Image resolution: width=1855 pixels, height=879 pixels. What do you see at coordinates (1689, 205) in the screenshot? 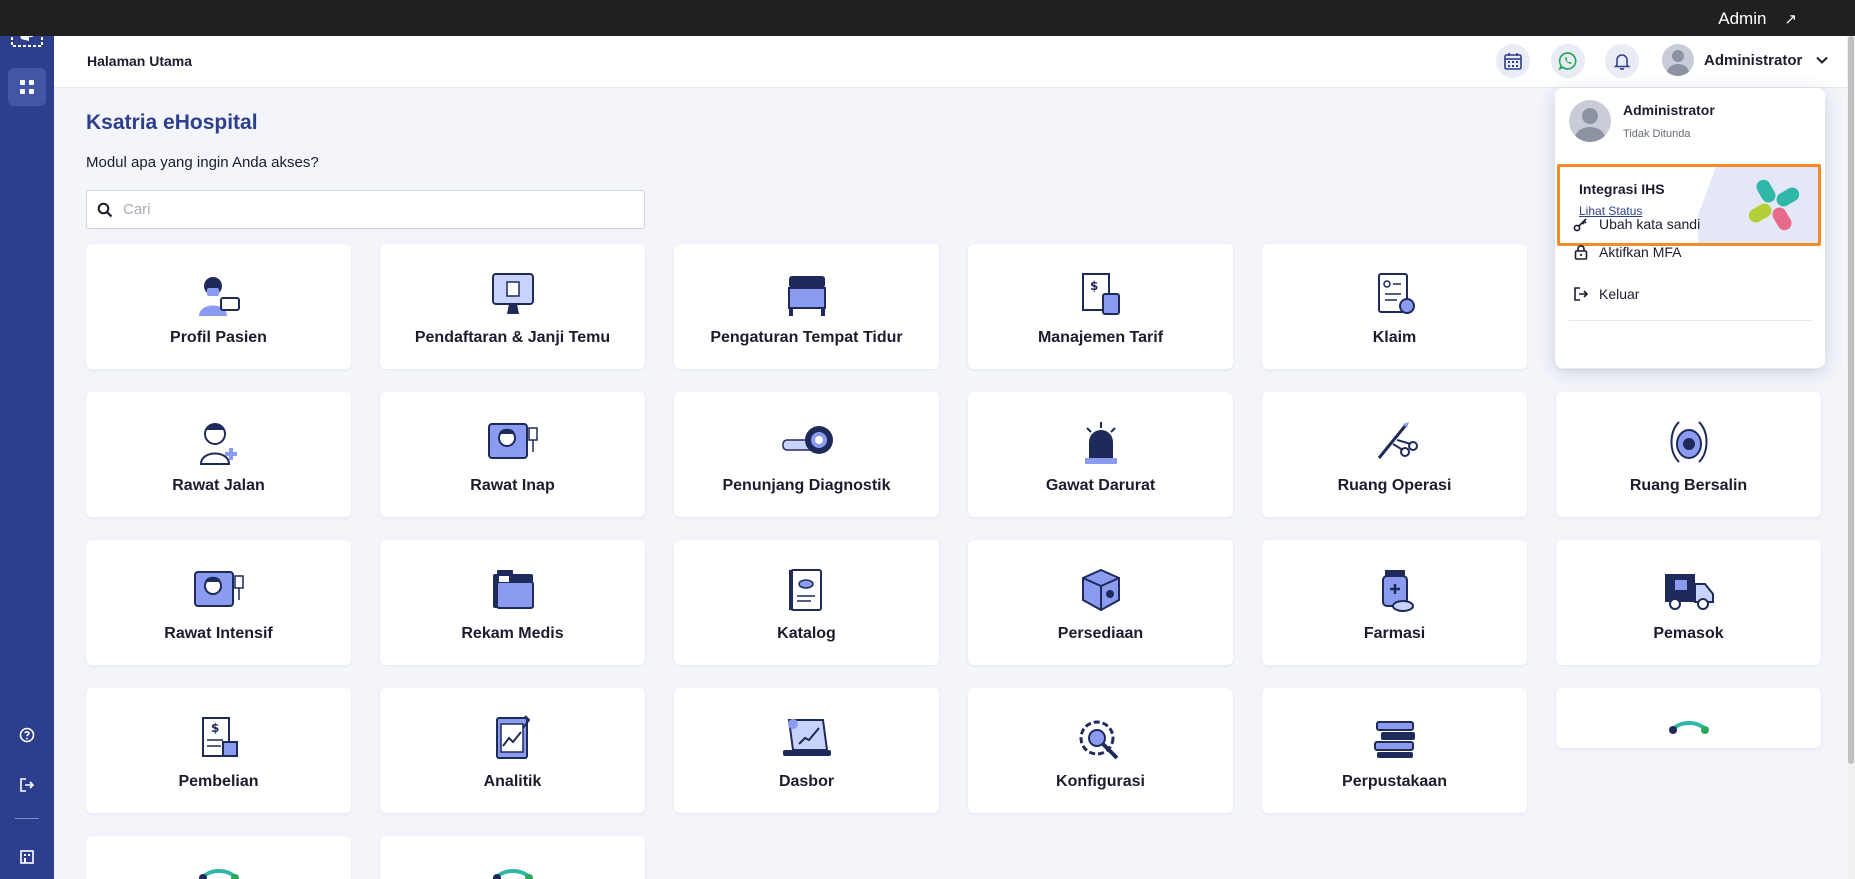
I see `ihs-integration-card: Integrasi IHS Lihat Status` at bounding box center [1689, 205].